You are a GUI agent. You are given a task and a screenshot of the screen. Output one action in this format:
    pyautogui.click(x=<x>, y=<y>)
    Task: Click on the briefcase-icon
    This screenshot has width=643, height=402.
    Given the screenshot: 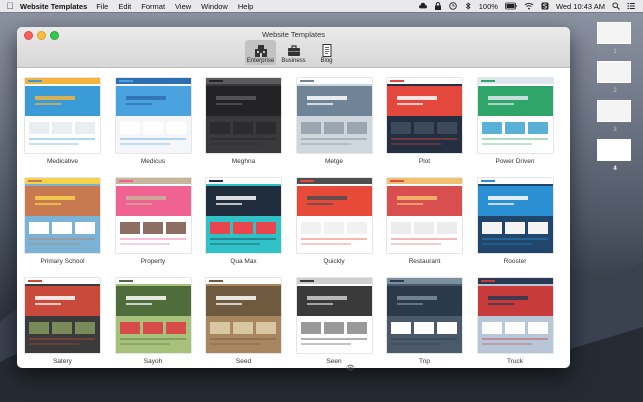 What is the action you would take?
    pyautogui.click(x=293, y=50)
    